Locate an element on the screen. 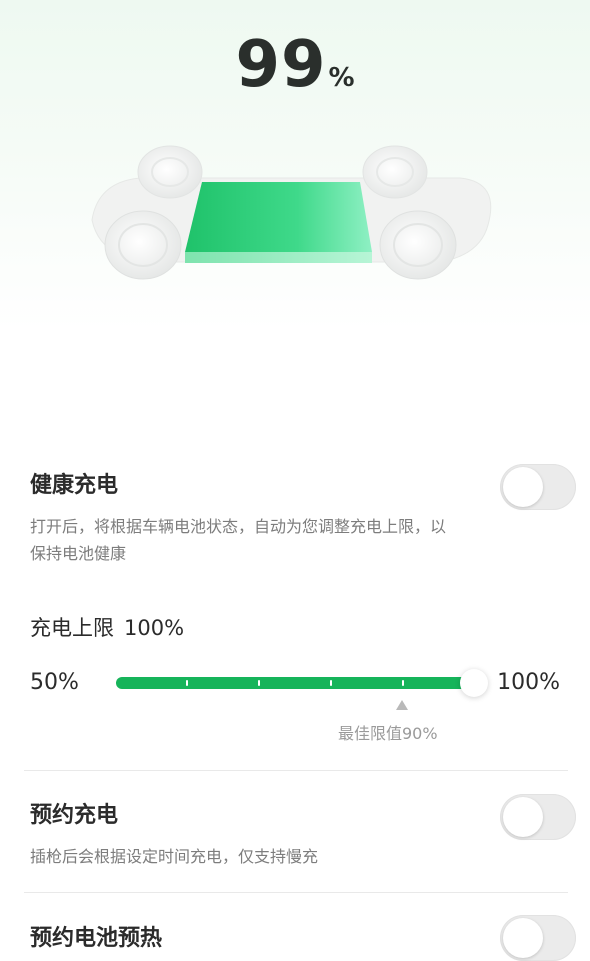  wheel-rear-left is located at coordinates (170, 172).